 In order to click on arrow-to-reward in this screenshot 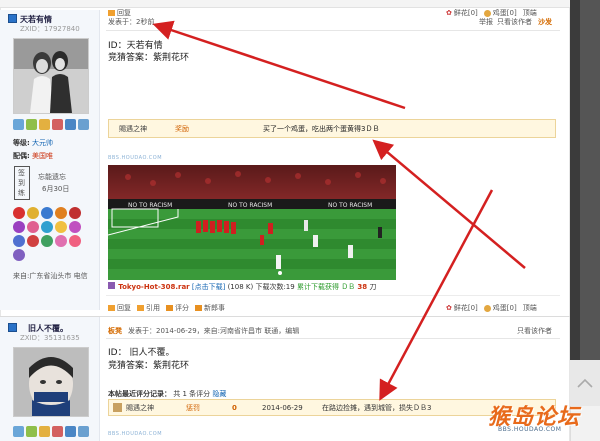, I will do `click(449, 204)`.